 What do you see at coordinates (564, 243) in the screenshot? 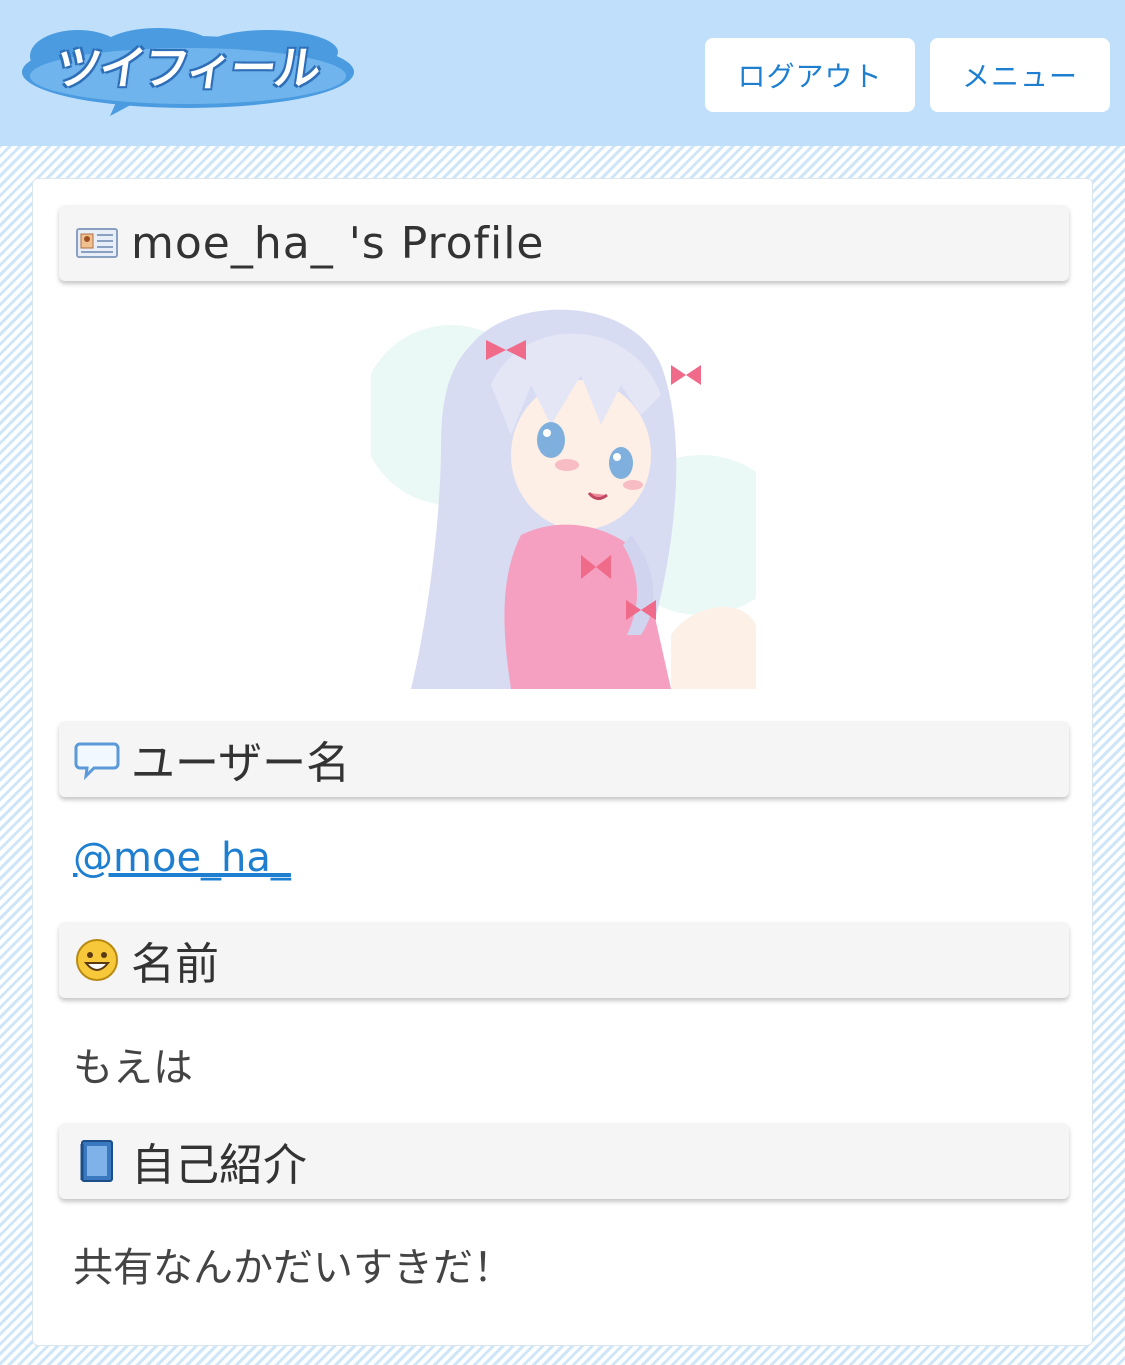
I see `profile-heading: moe_ha_ 's Profile` at bounding box center [564, 243].